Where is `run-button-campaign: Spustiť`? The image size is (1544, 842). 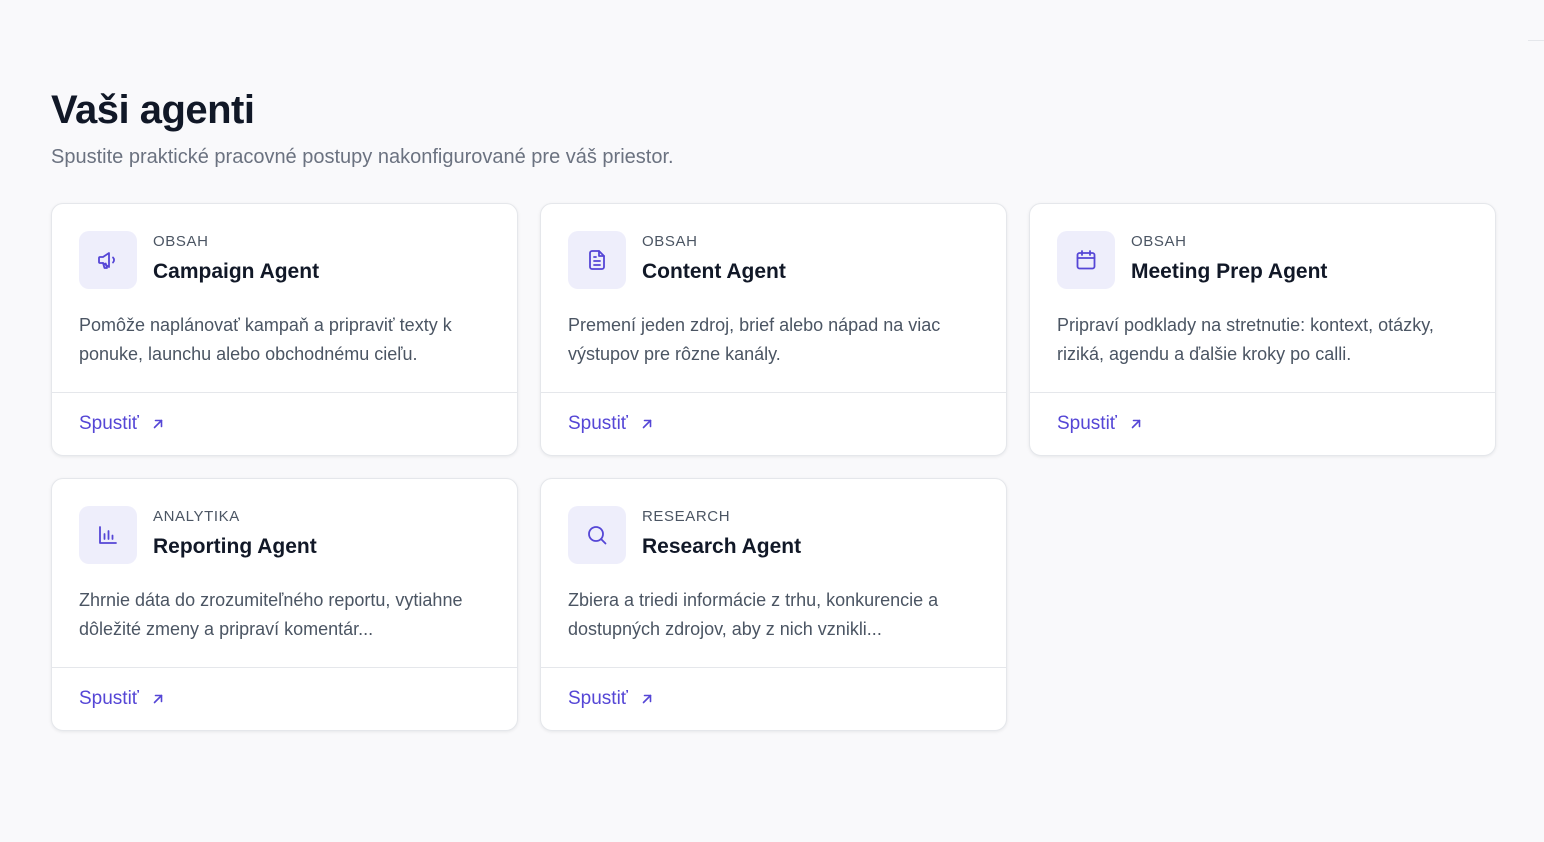
run-button-campaign: Spustiť is located at coordinates (122, 424).